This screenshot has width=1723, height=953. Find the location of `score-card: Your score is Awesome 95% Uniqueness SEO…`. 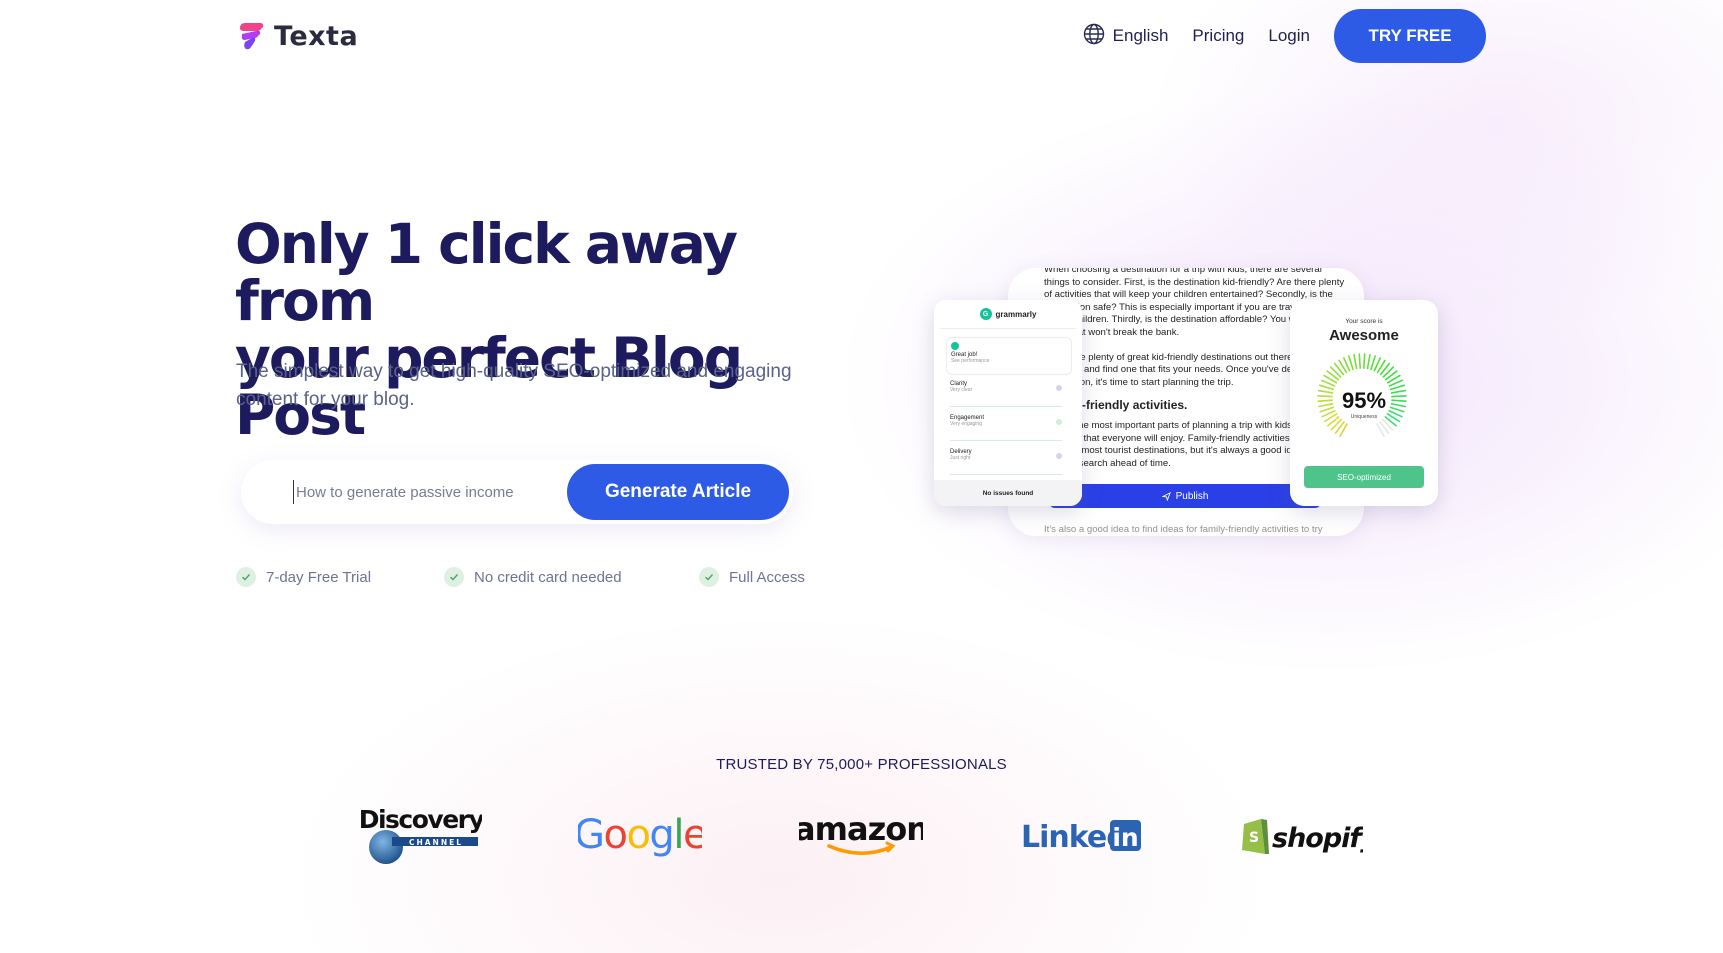

score-card: Your score is Awesome 95% Uniqueness SEO… is located at coordinates (1364, 403).